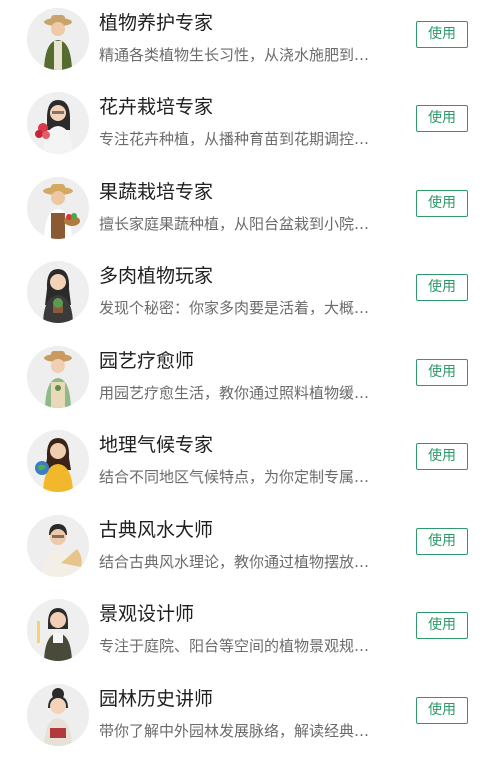 The height and width of the screenshot is (762, 488). What do you see at coordinates (58, 377) in the screenshot?
I see `woman-hat-icon` at bounding box center [58, 377].